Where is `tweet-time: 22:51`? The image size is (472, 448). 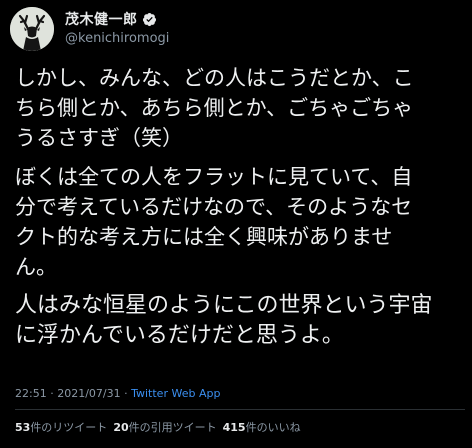
tweet-time: 22:51 is located at coordinates (31, 393).